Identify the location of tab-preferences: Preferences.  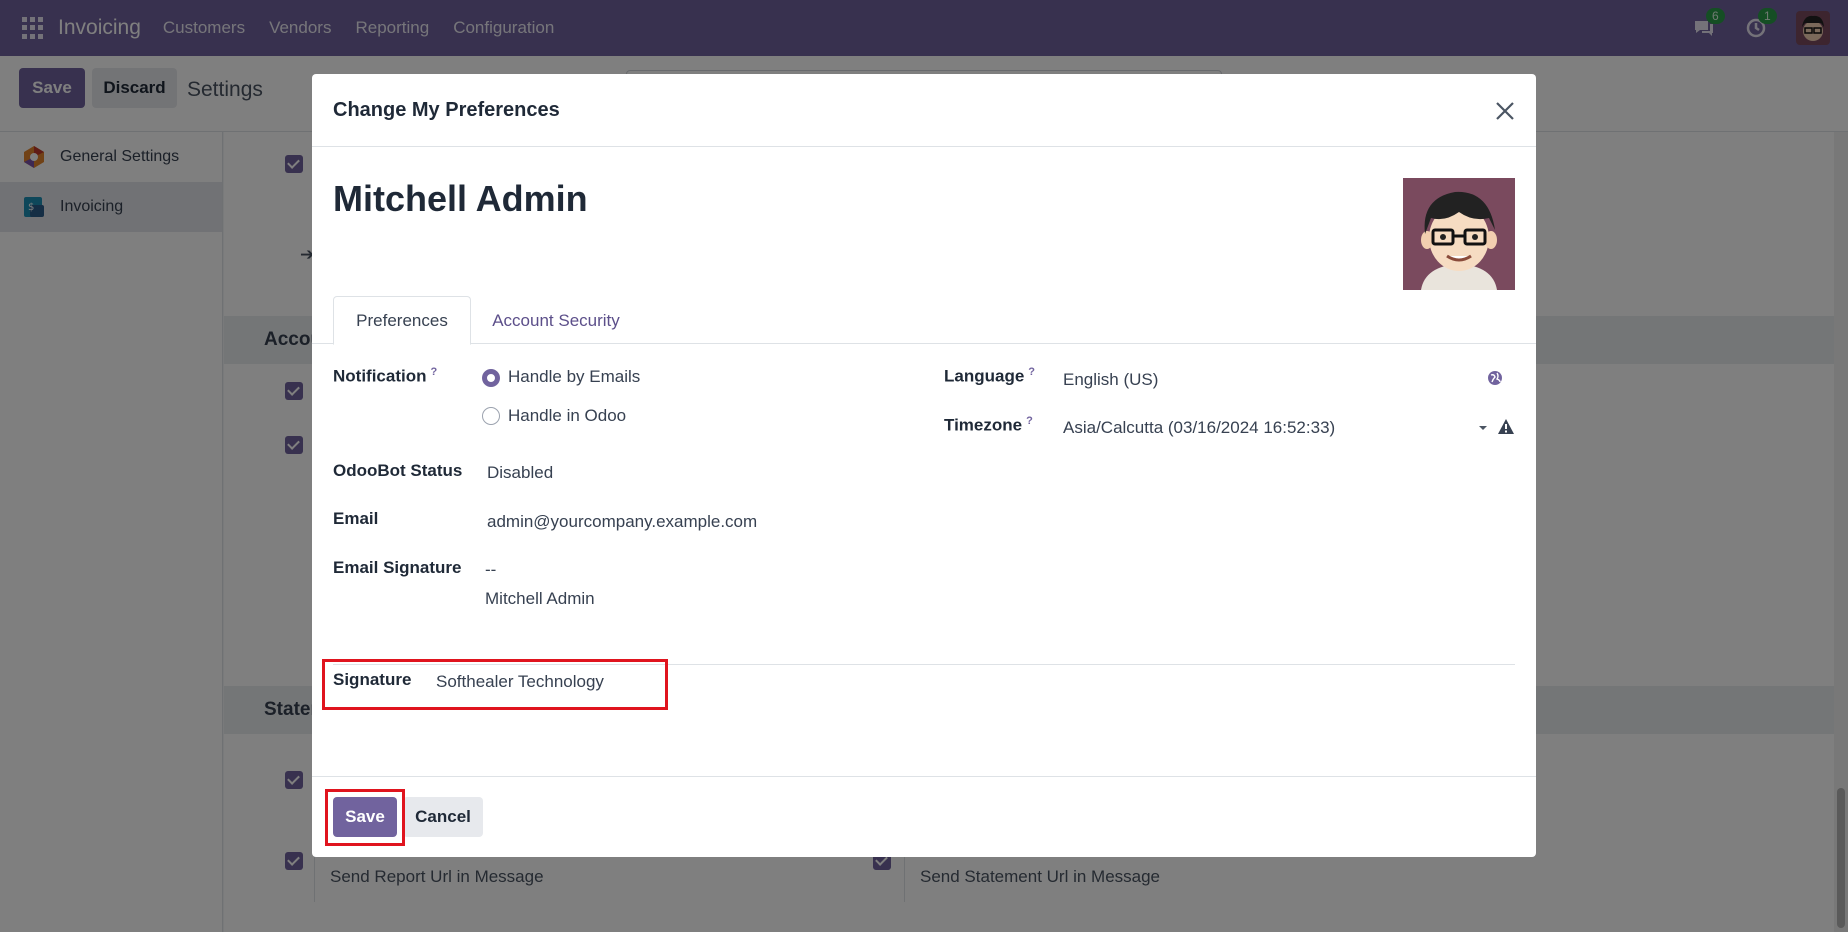
(402, 320).